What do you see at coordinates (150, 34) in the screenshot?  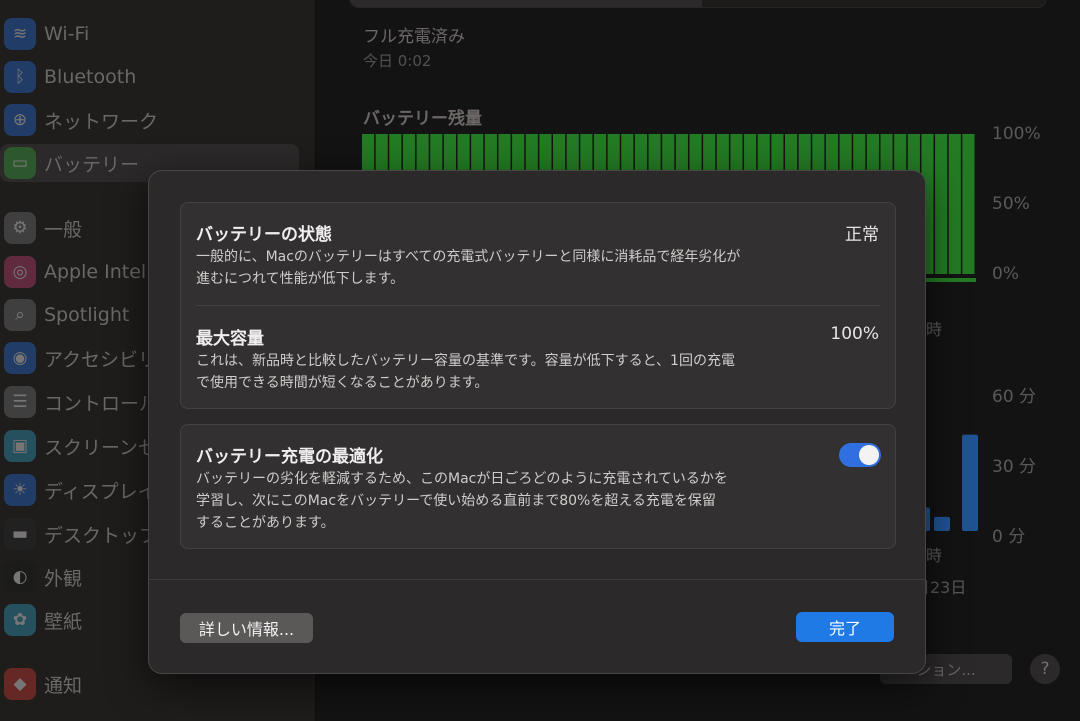 I see `sidebar-item-0: ≋ Wi-Fi` at bounding box center [150, 34].